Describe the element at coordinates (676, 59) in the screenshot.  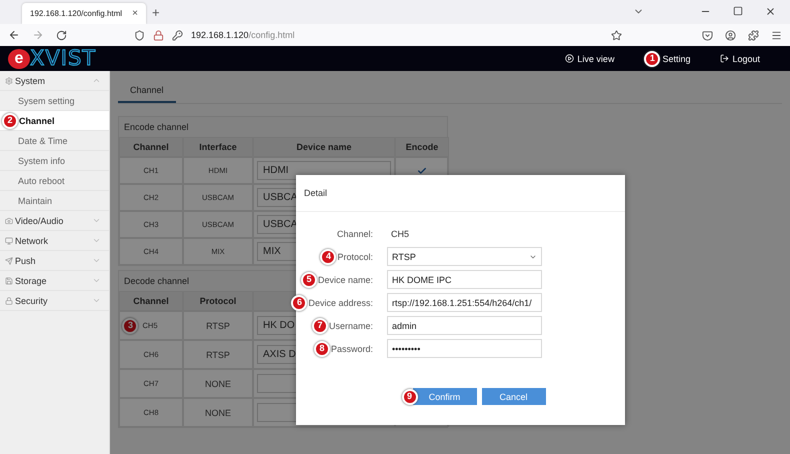
I see `nav-link: Setting` at that location.